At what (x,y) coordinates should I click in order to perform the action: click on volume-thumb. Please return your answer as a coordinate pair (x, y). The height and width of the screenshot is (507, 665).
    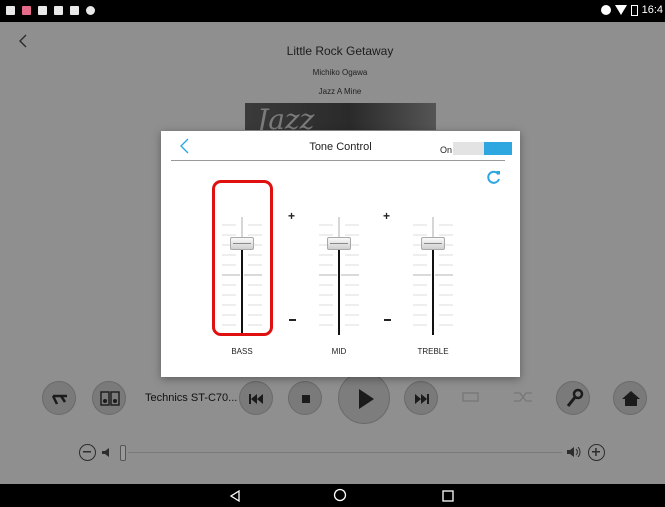
    Looking at the image, I should click on (123, 453).